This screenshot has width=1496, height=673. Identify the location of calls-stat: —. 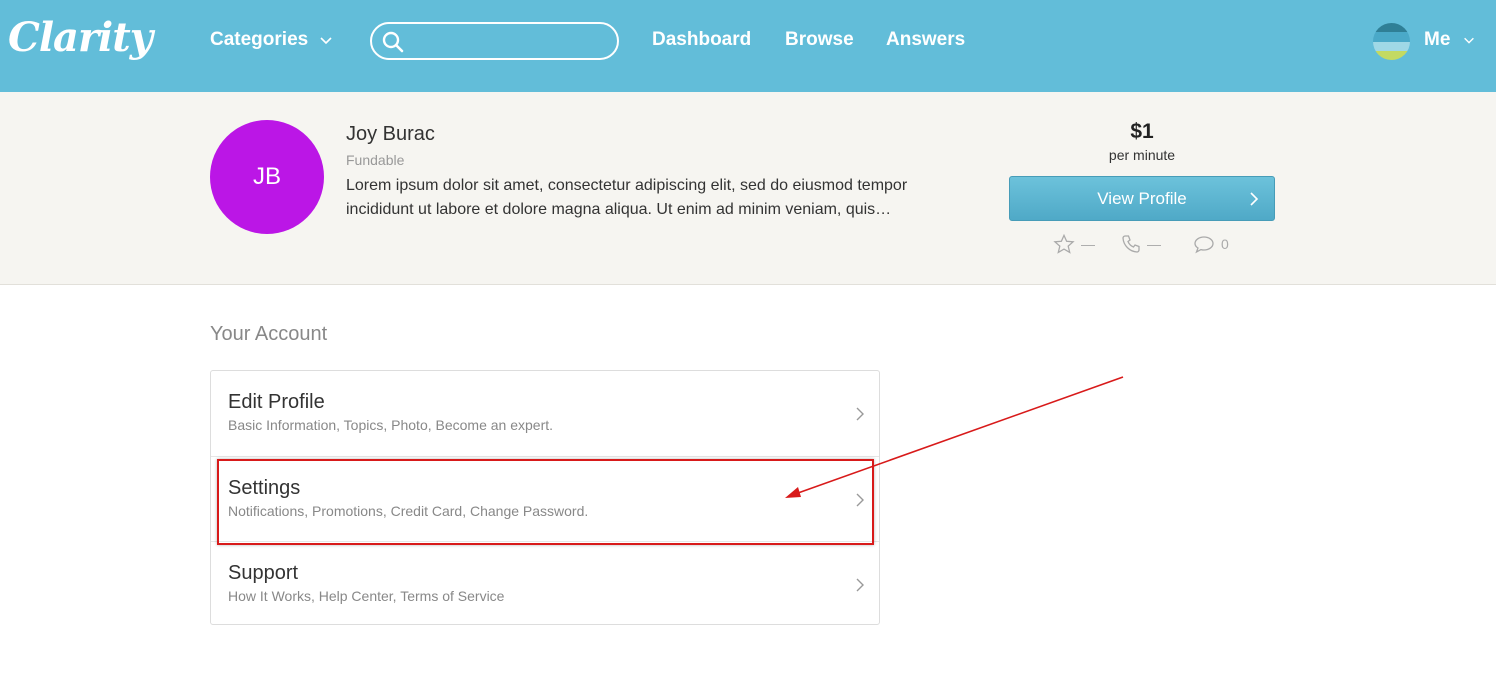
(1141, 244).